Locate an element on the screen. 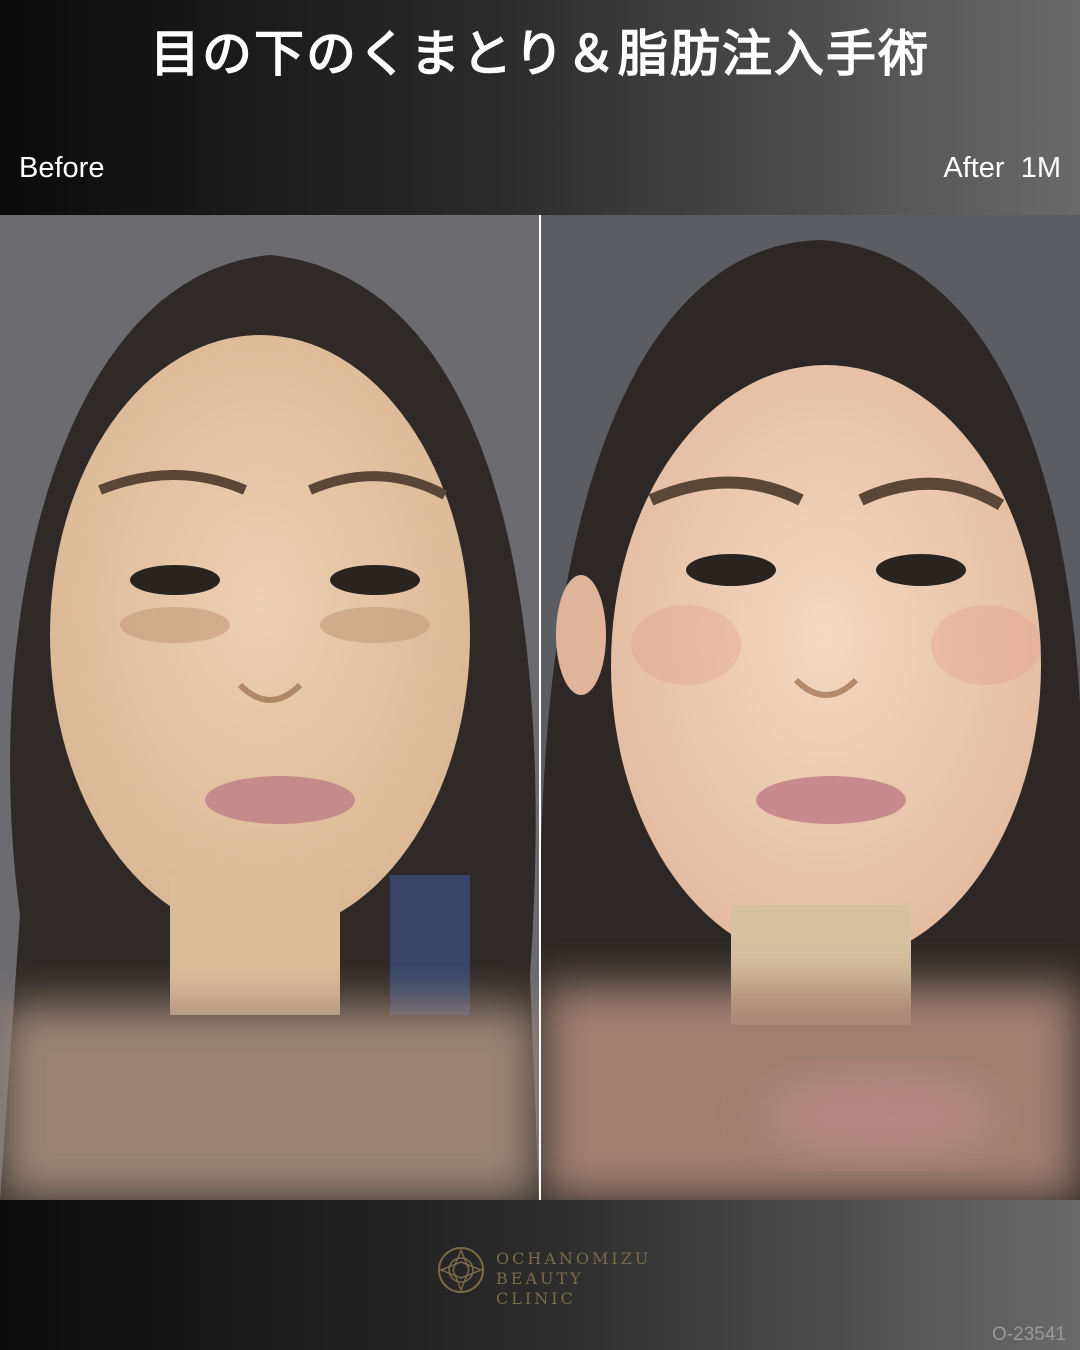  right-undereye-bag is located at coordinates (375, 625).